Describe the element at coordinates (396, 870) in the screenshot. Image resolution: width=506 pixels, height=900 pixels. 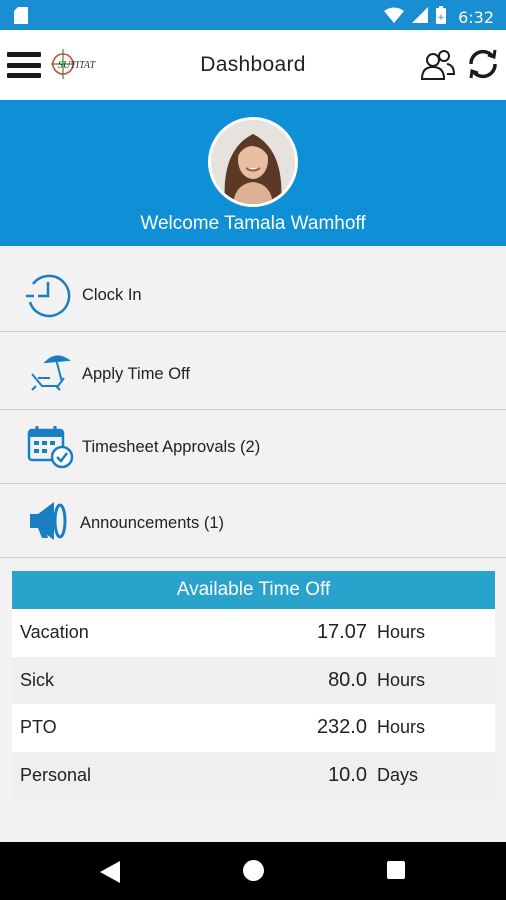
I see `recents-icon` at that location.